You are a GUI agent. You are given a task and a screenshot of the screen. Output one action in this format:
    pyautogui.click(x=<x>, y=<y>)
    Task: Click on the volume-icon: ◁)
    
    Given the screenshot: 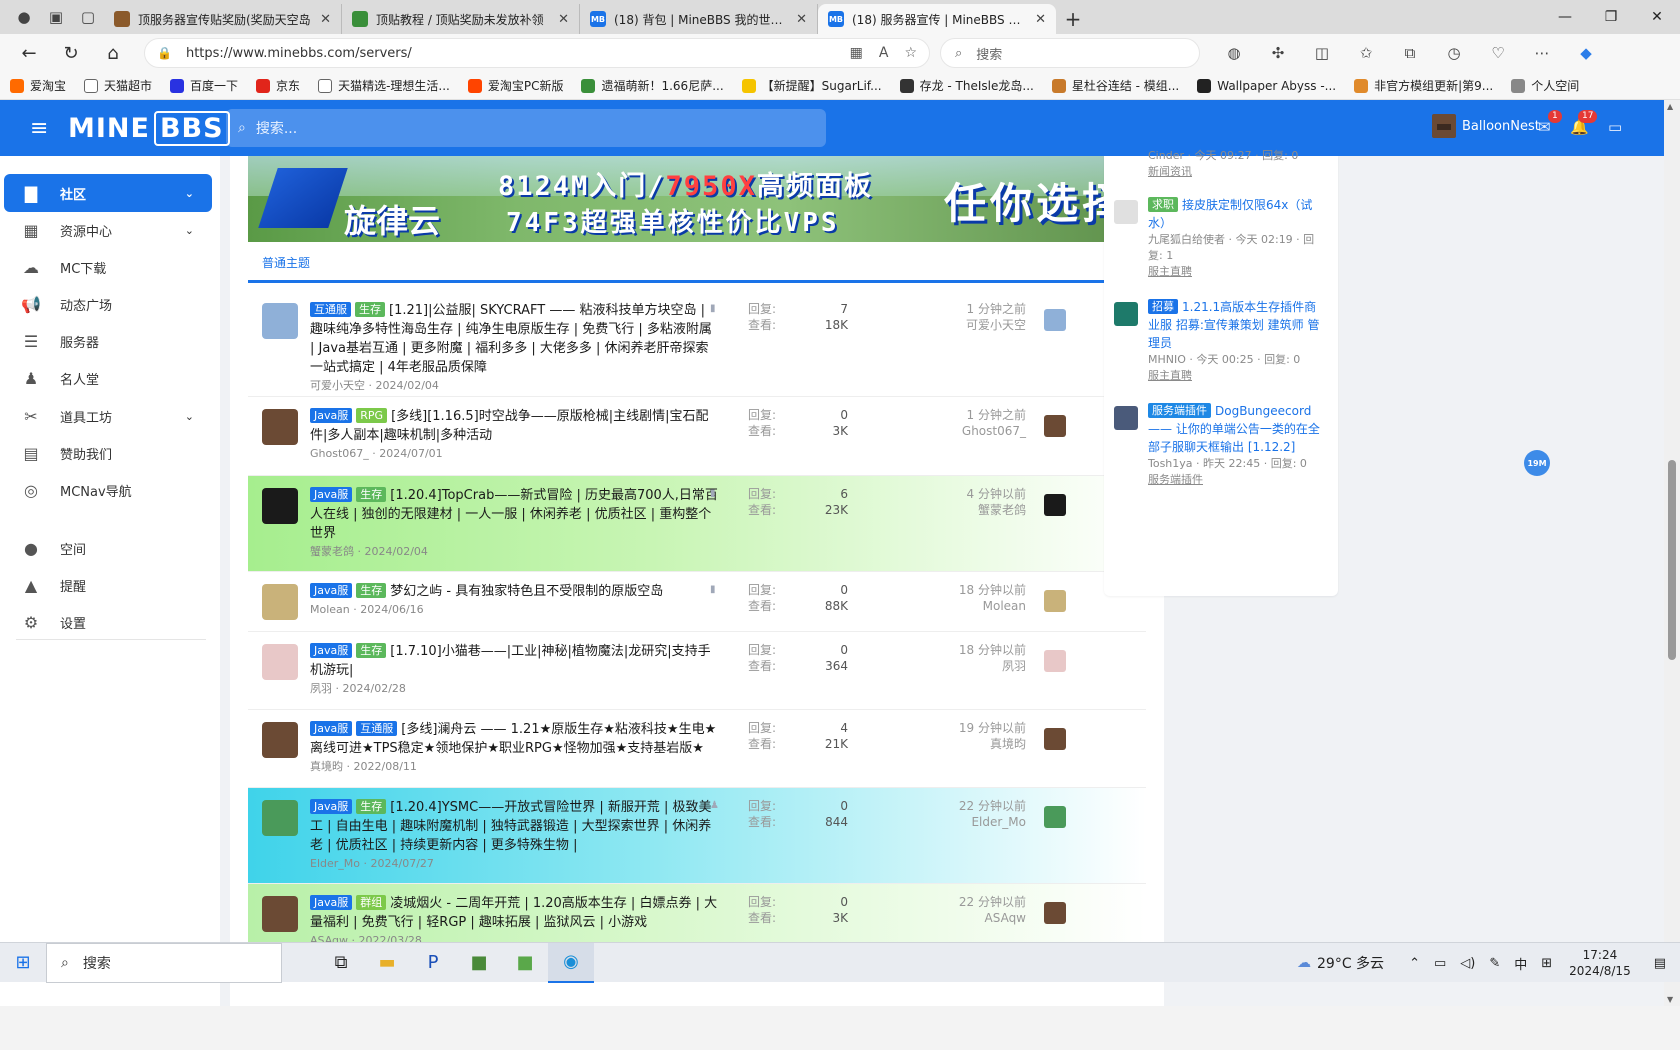 What is the action you would take?
    pyautogui.click(x=1467, y=963)
    